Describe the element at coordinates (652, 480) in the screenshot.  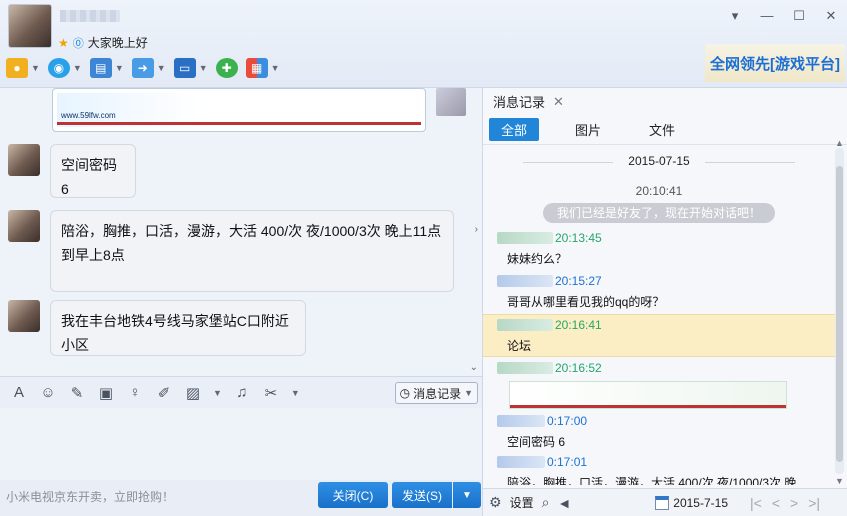
I see `entry-text: 陪浴，胸推，口活，漫游，大活 400/次 夜/1000/3次 晚` at that location.